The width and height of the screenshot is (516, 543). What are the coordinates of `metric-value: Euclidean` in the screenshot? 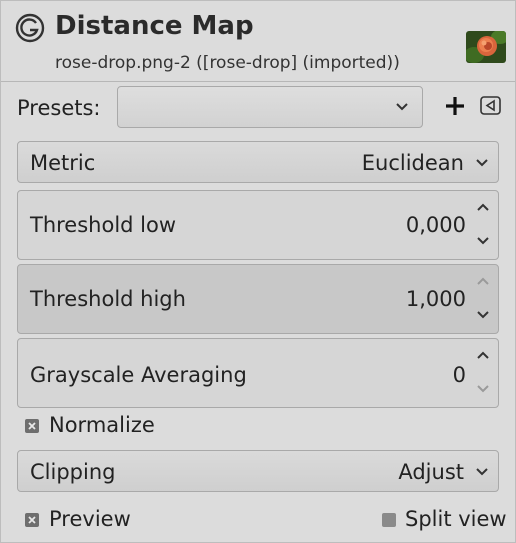 It's located at (412, 163).